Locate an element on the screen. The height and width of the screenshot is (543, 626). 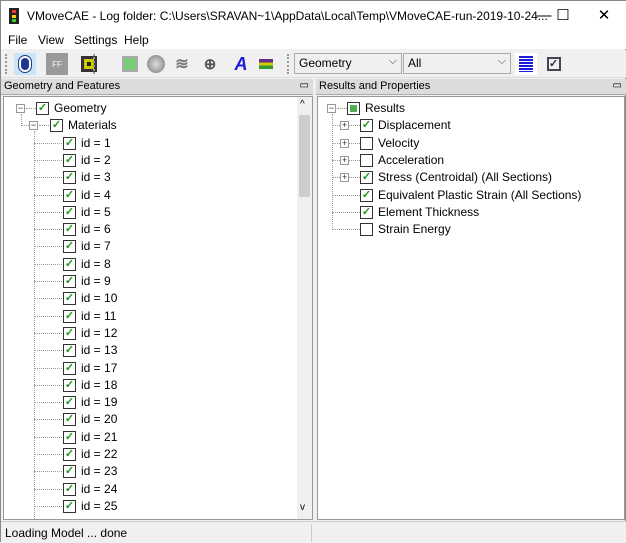
maximize-button: ☐ is located at coordinates (563, 16).